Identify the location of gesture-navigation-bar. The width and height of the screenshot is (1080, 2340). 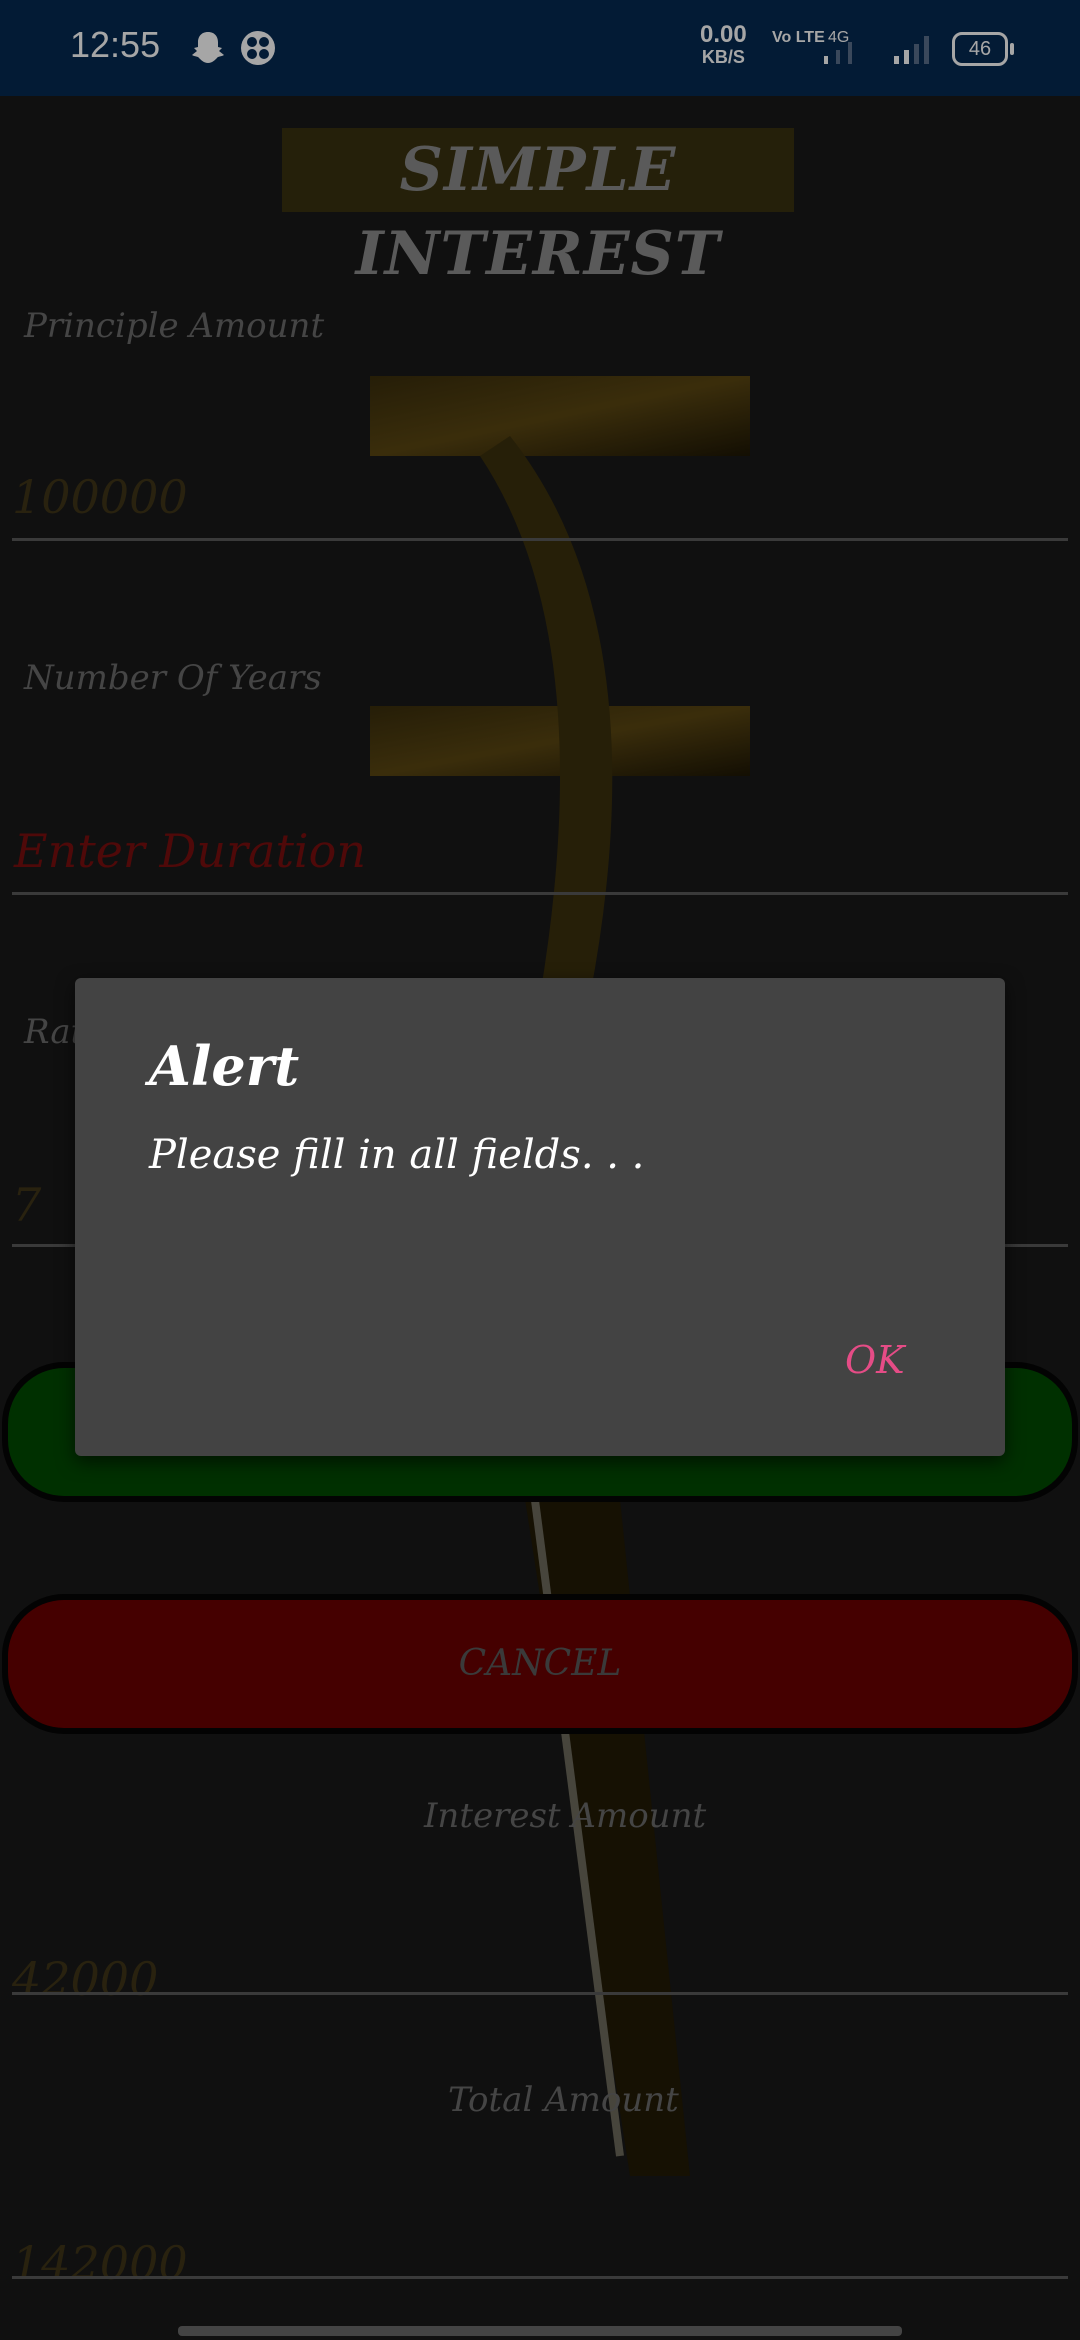
(540, 2331).